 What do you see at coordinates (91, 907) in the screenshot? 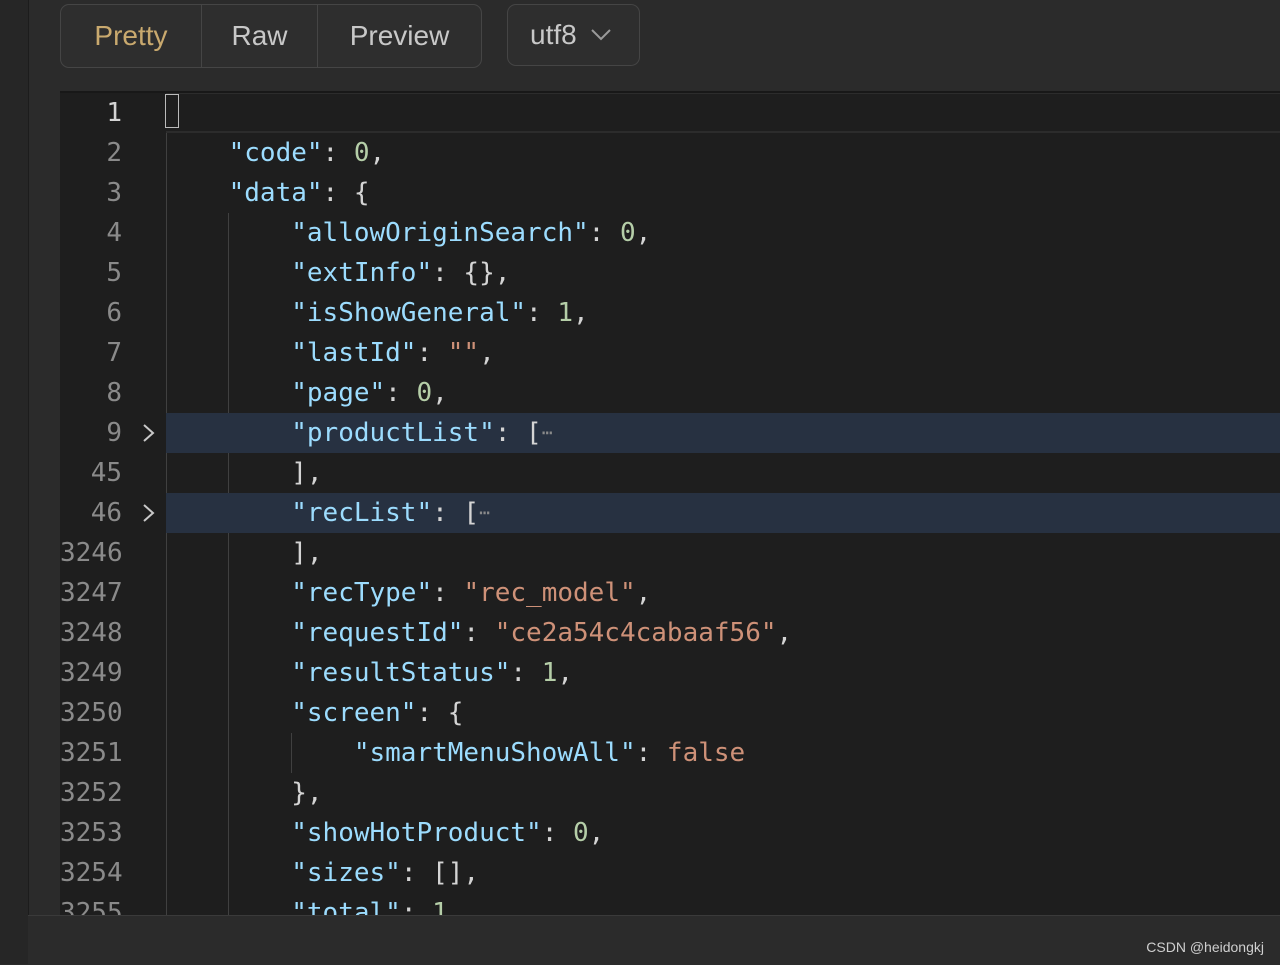
I see `line-number: 3255` at bounding box center [91, 907].